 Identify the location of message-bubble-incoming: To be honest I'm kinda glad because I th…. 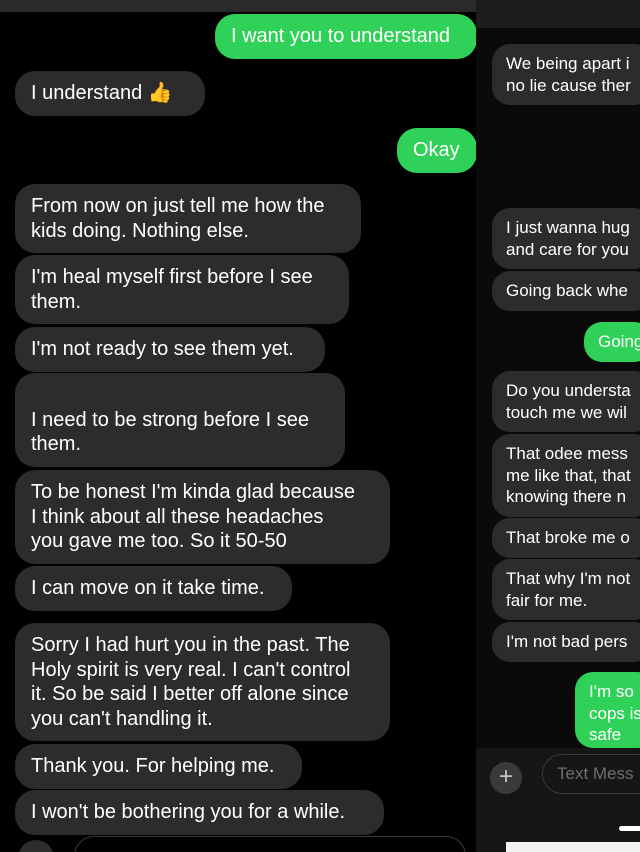
(202, 517).